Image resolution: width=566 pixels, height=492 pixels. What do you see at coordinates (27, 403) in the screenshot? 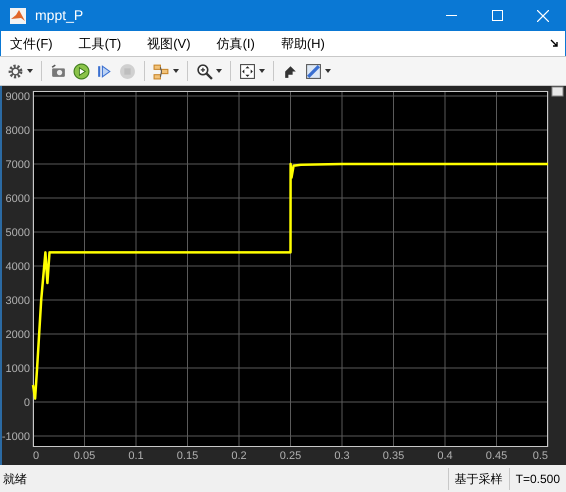
I see `y-tick-label: 0` at bounding box center [27, 403].